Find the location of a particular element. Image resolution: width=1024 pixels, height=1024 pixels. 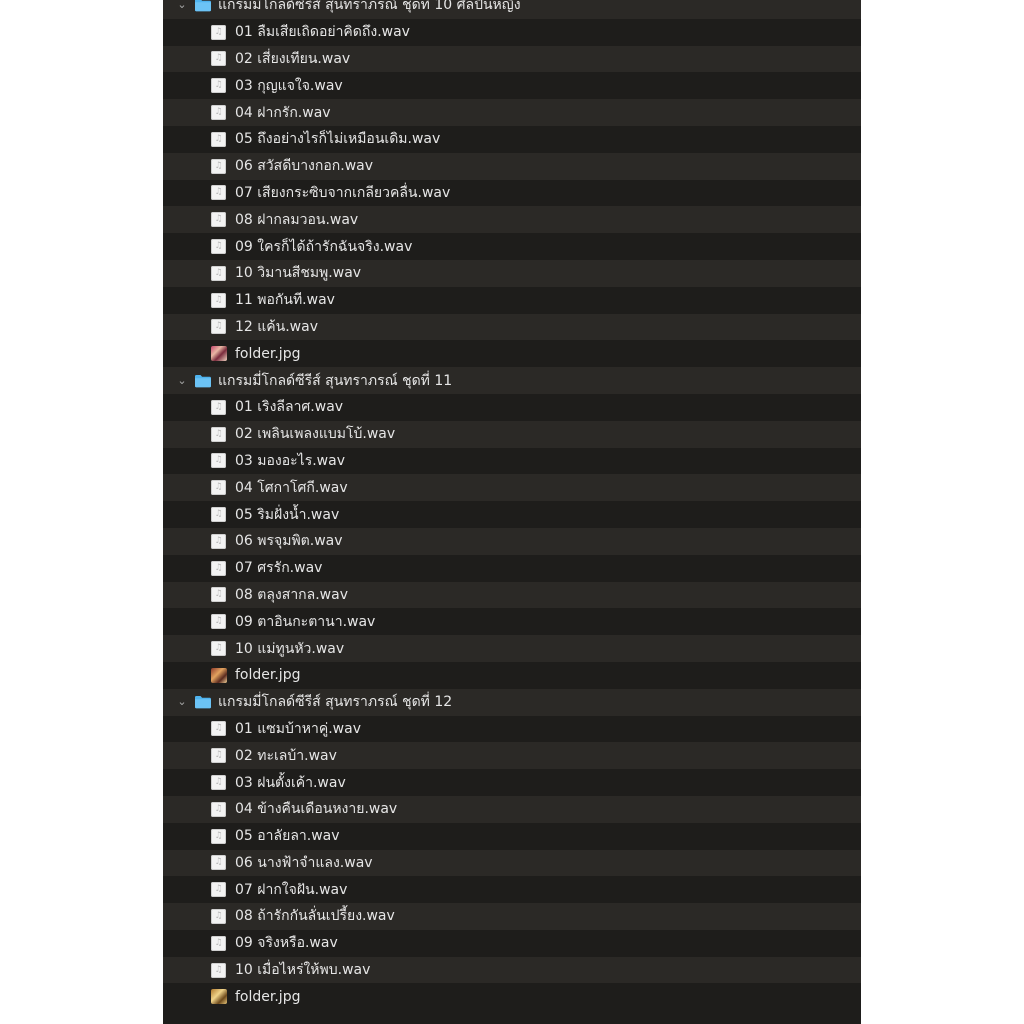

file-row: 06 สวัสดีบางกอก.wav is located at coordinates (512, 166).